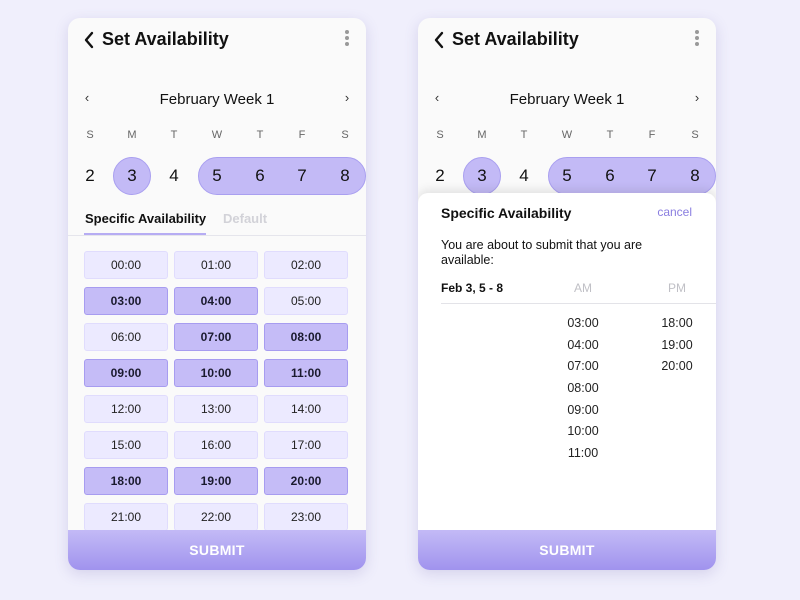 The width and height of the screenshot is (800, 600). What do you see at coordinates (677, 323) in the screenshot?
I see `confirmed-time: 18:00` at bounding box center [677, 323].